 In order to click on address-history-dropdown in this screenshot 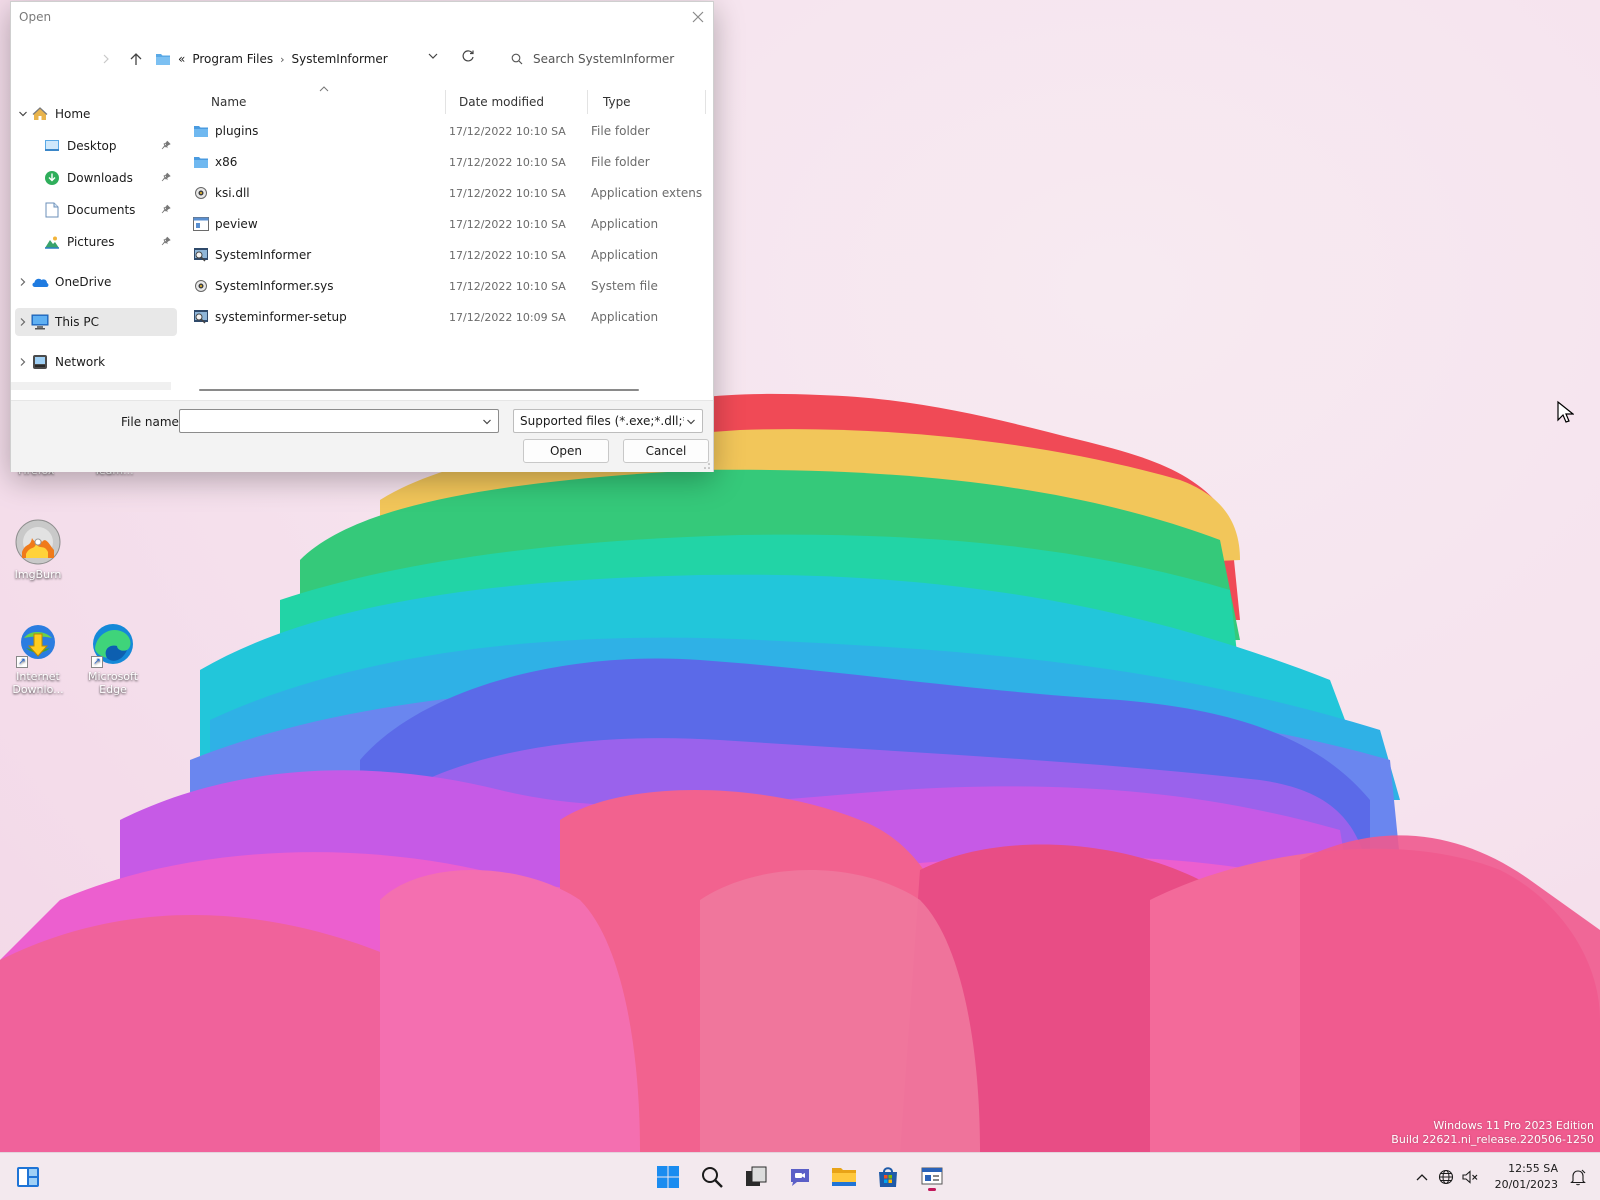, I will do `click(433, 57)`.